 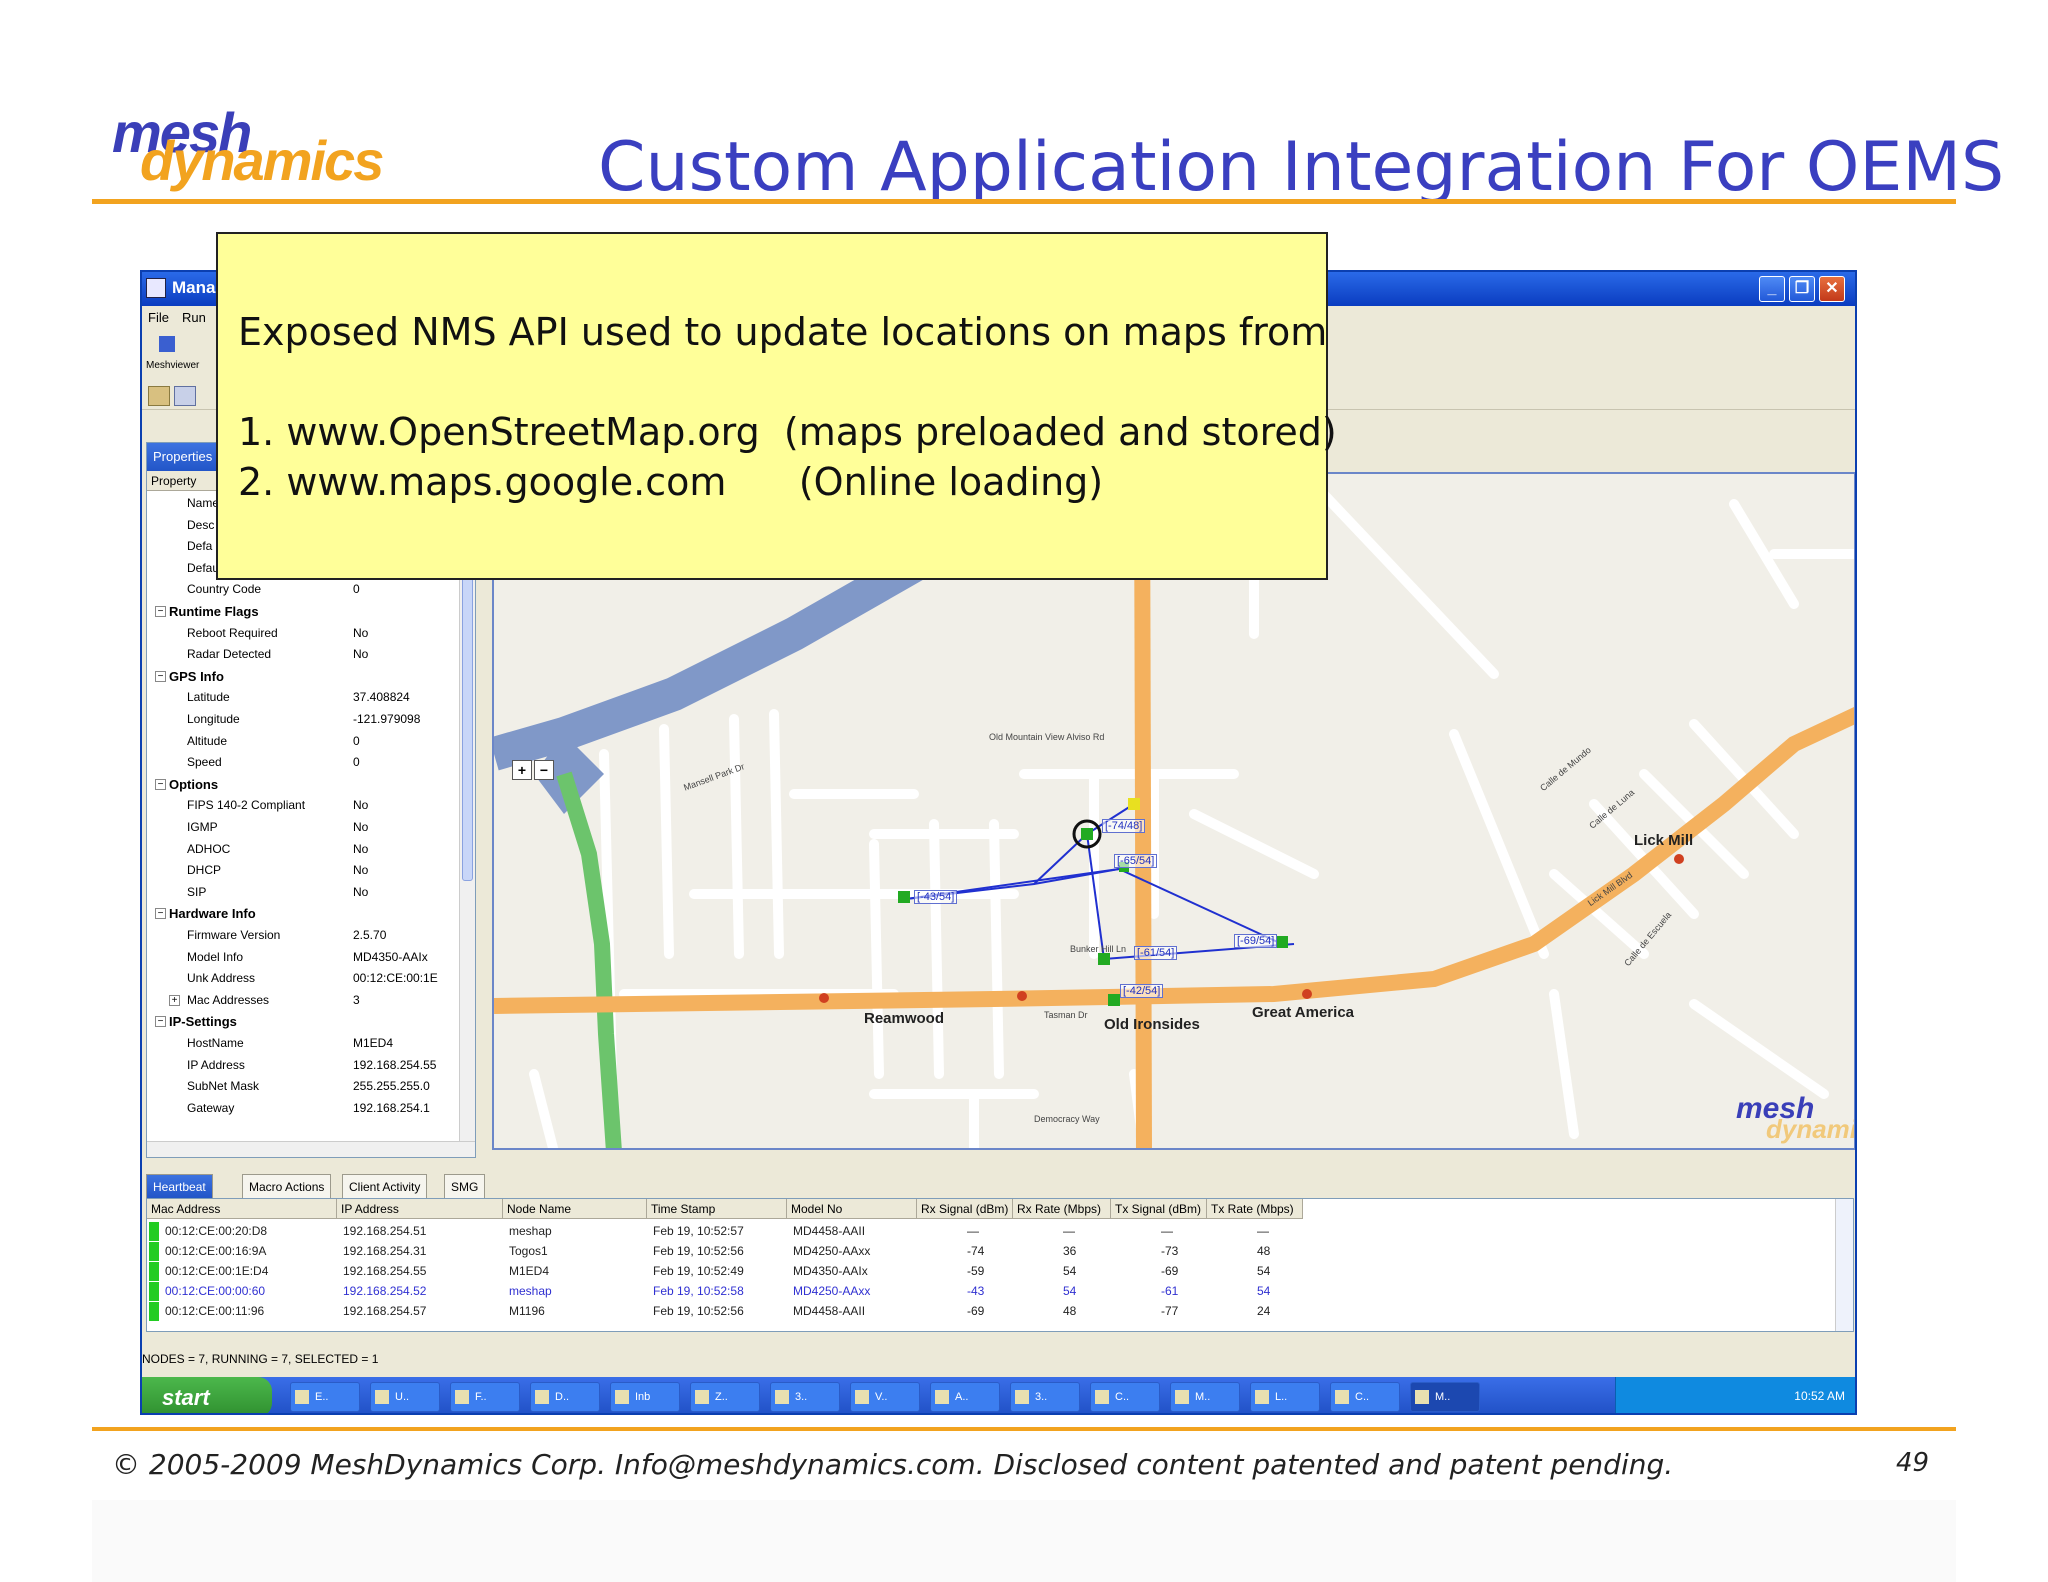 I want to click on column-header: IP Address, so click(x=420, y=1209).